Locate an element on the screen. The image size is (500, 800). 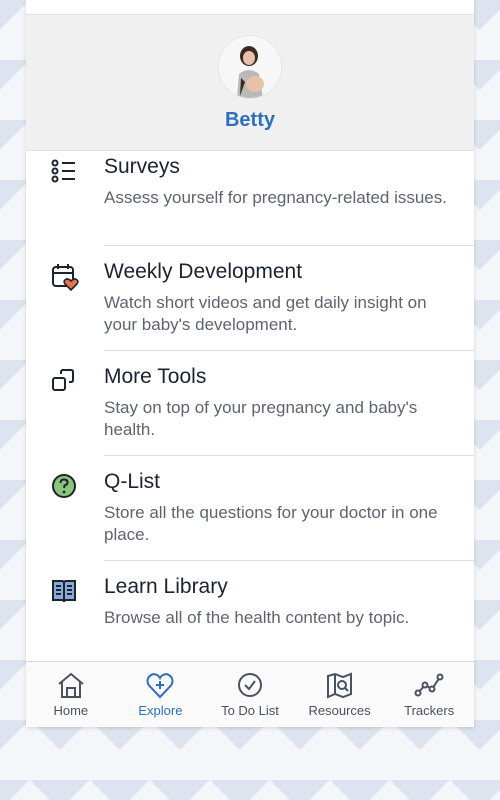
nav-tab-trackers: Trackers is located at coordinates (429, 694).